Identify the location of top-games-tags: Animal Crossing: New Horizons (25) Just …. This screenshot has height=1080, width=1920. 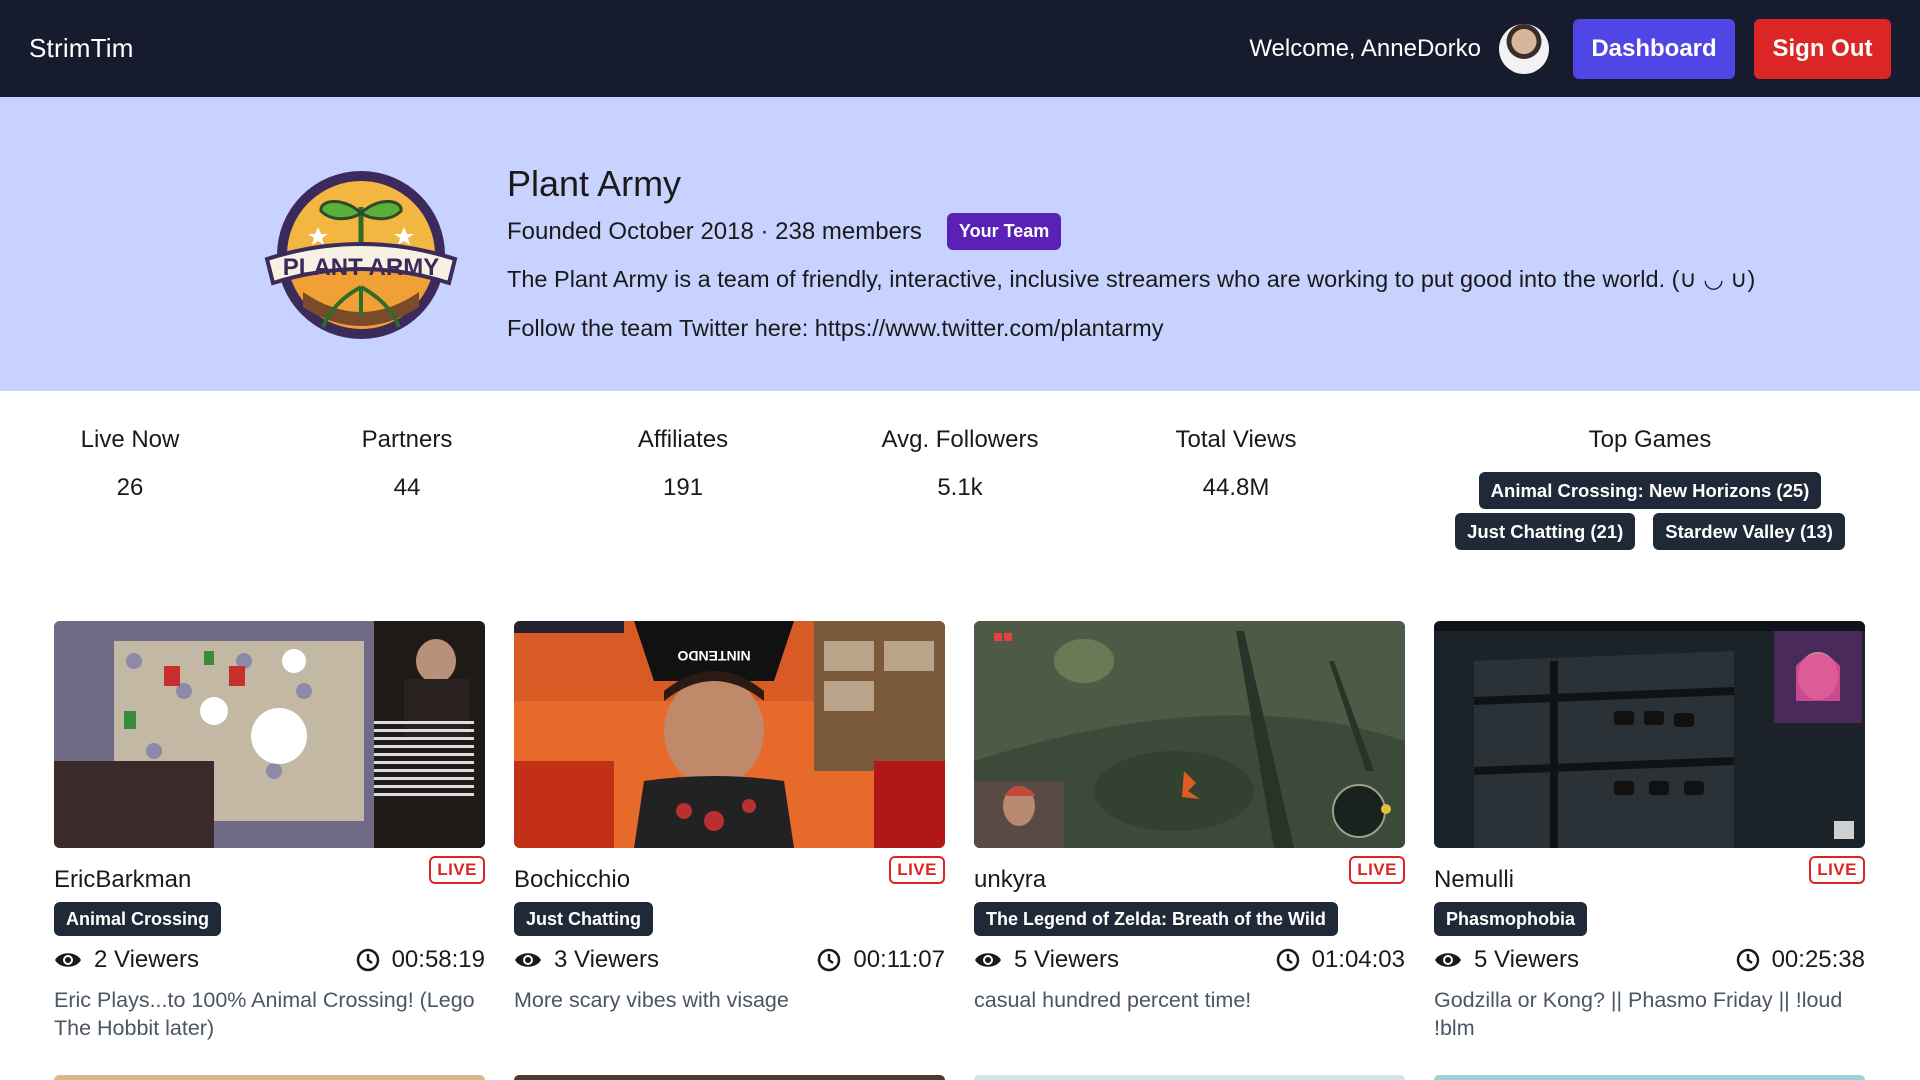
(1650, 511).